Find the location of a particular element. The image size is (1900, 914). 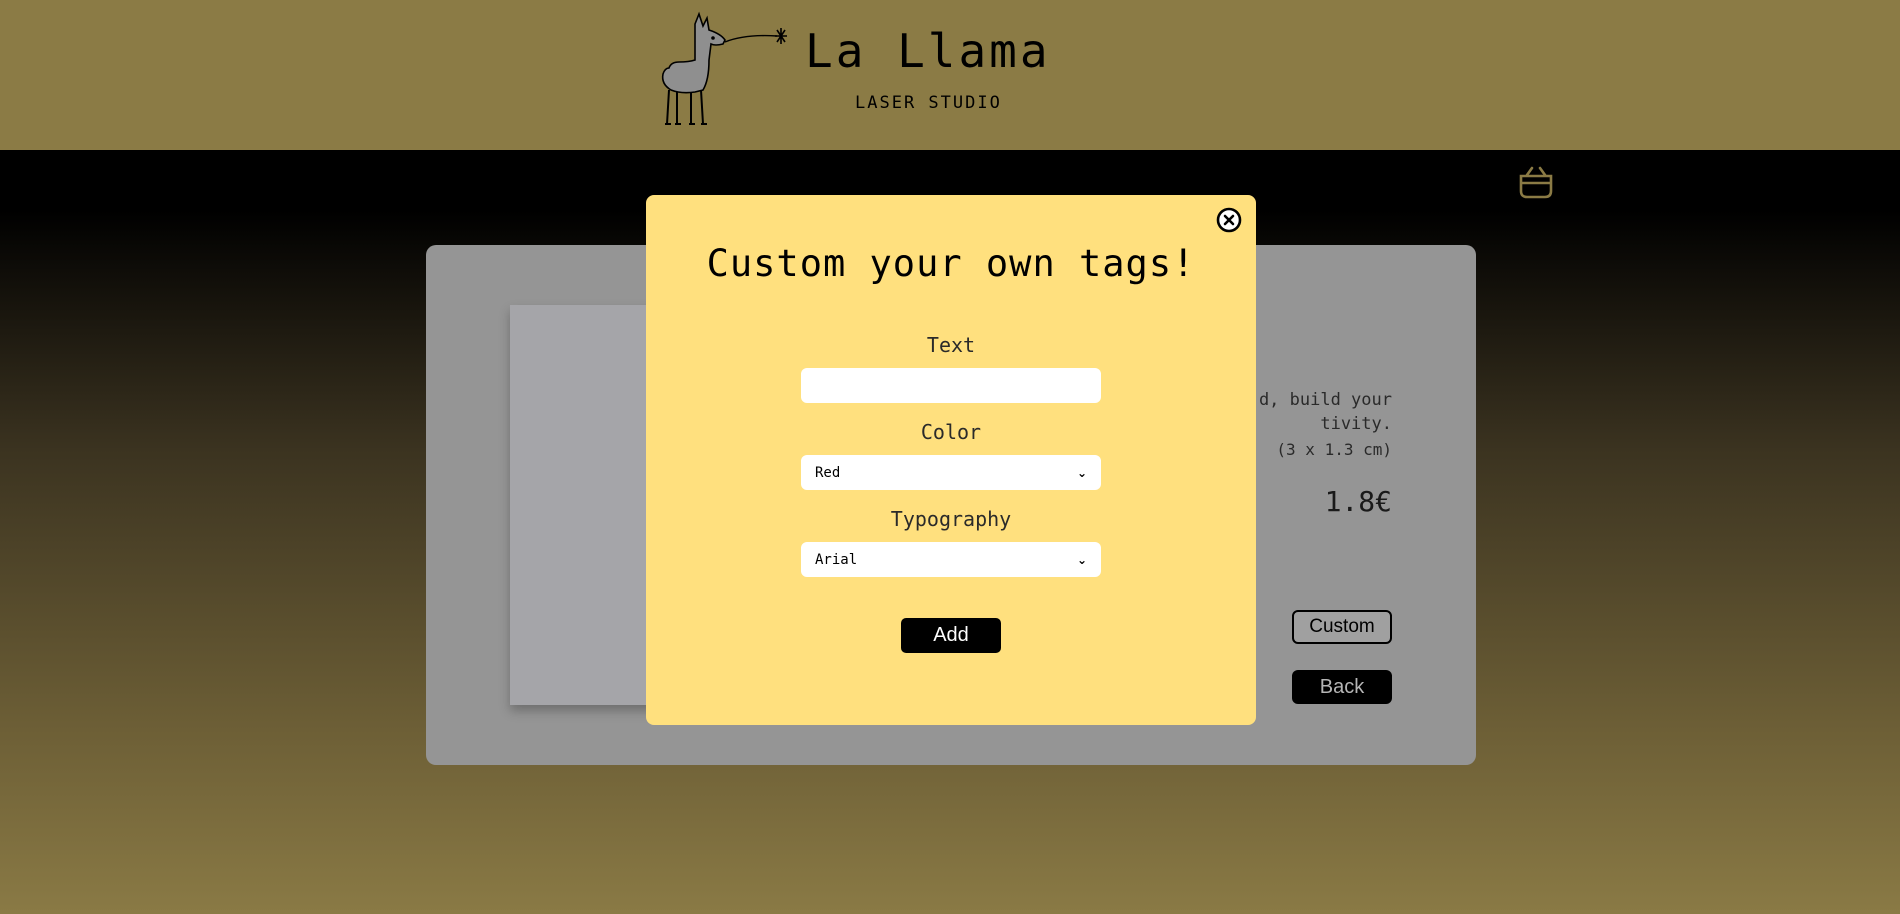

typography-select: Arial ⌄ is located at coordinates (951, 559).